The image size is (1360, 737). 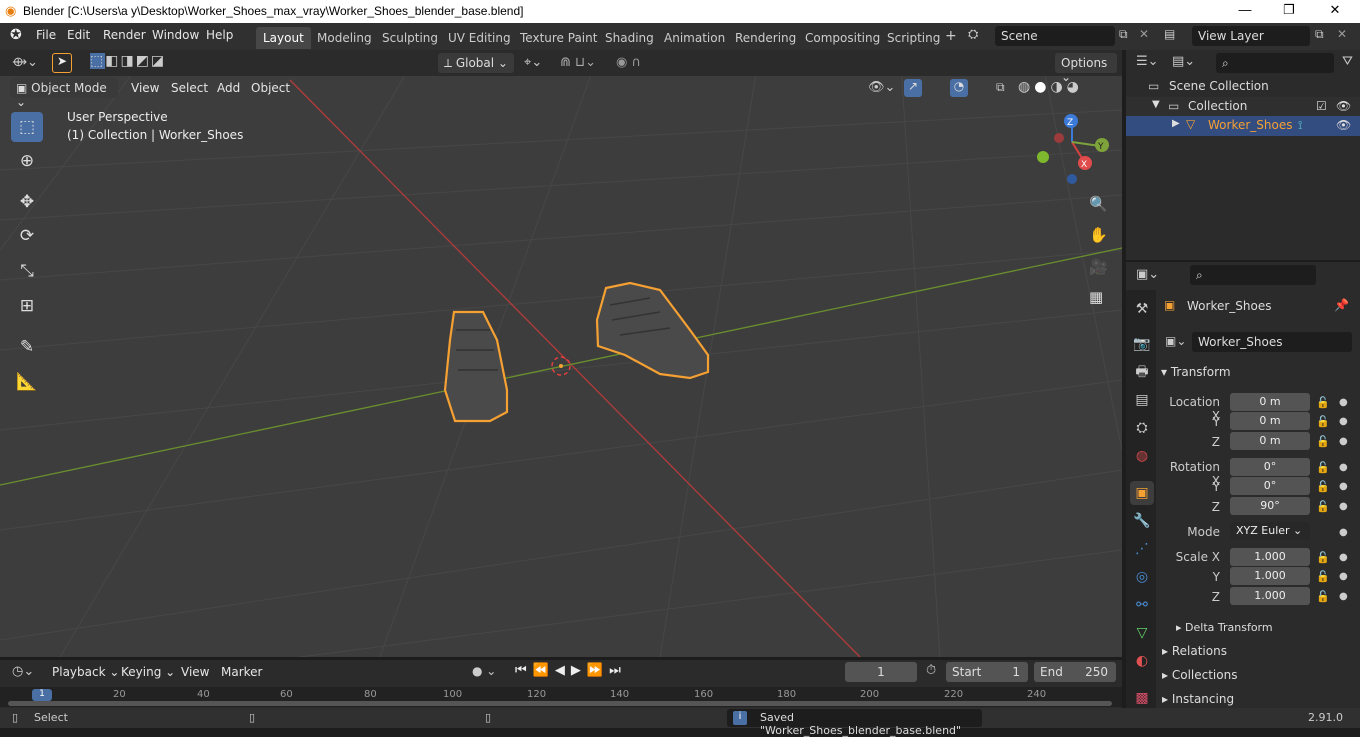 What do you see at coordinates (1341, 305) in the screenshot?
I see `pin-icon: 📌` at bounding box center [1341, 305].